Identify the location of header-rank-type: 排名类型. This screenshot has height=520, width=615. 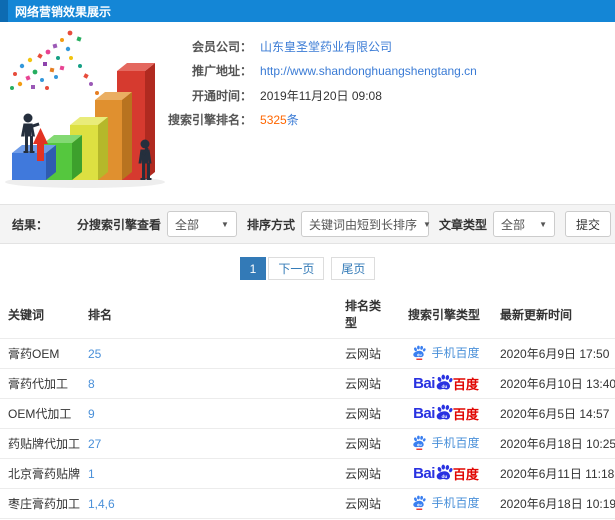
(363, 314).